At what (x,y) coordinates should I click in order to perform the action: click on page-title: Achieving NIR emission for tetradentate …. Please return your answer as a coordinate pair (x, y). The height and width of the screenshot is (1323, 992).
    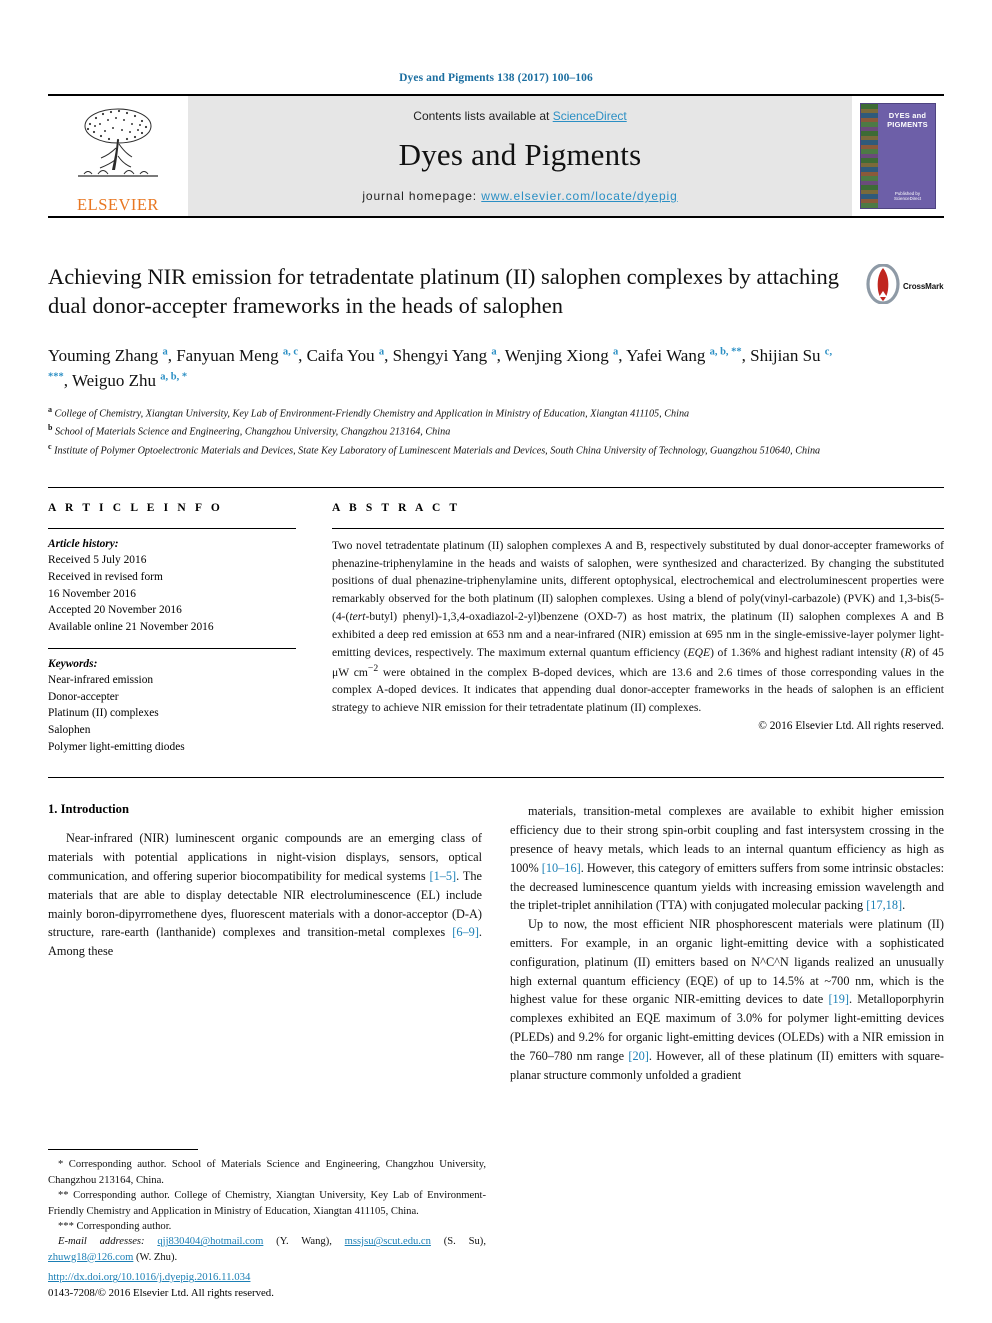
    Looking at the image, I should click on (444, 291).